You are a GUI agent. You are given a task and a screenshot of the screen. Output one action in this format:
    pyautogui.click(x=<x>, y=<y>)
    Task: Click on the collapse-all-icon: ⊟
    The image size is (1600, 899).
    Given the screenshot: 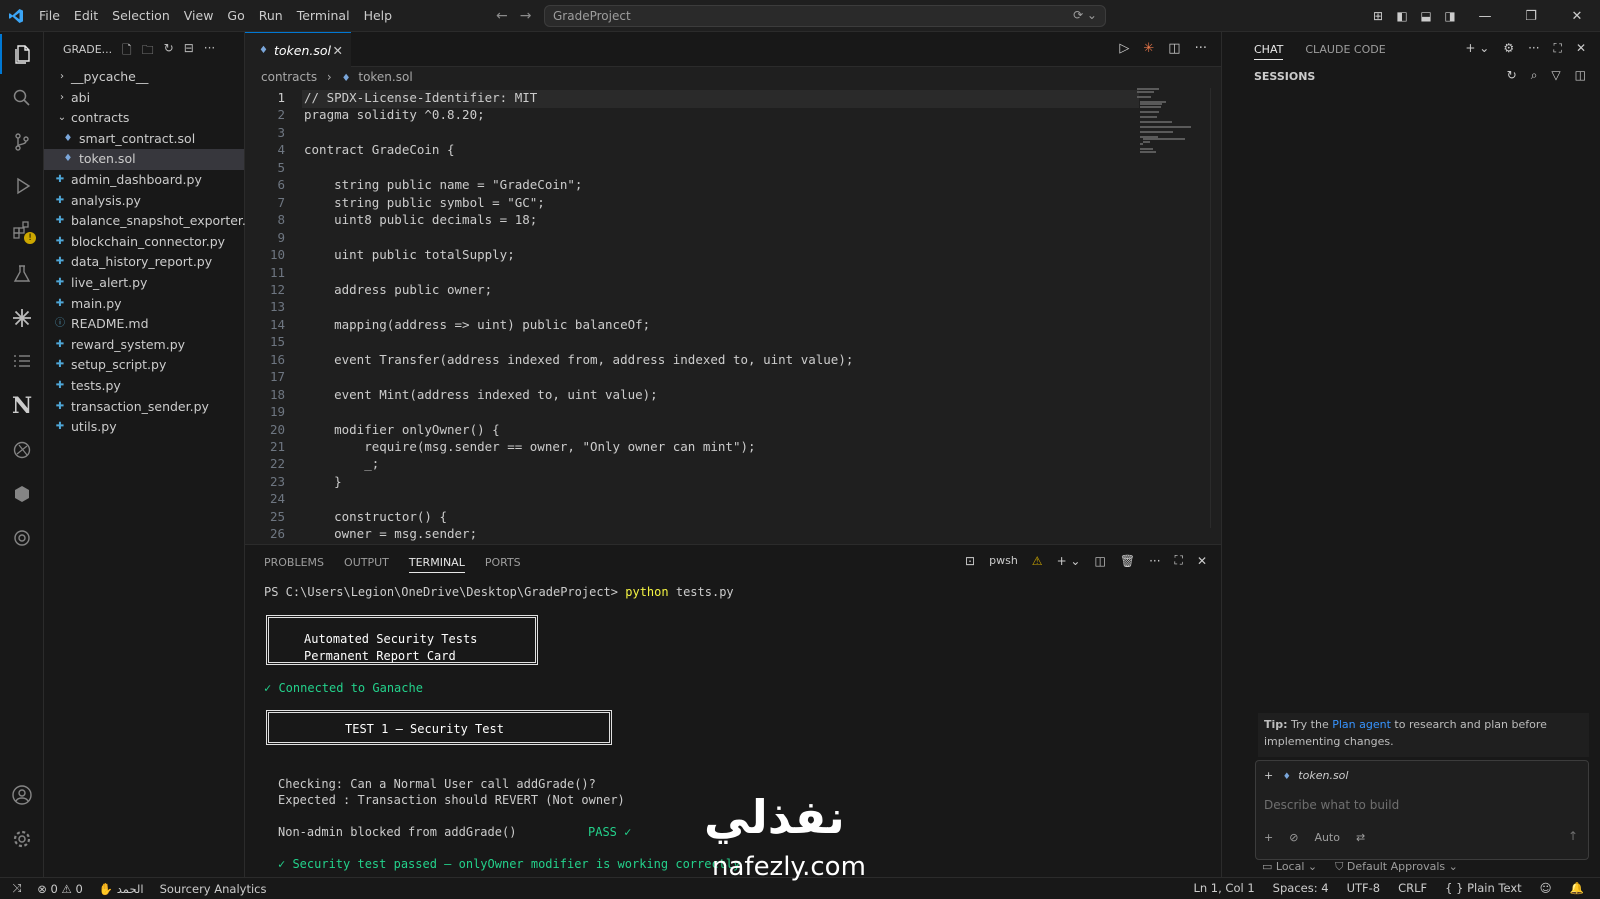 What is the action you would take?
    pyautogui.click(x=189, y=51)
    